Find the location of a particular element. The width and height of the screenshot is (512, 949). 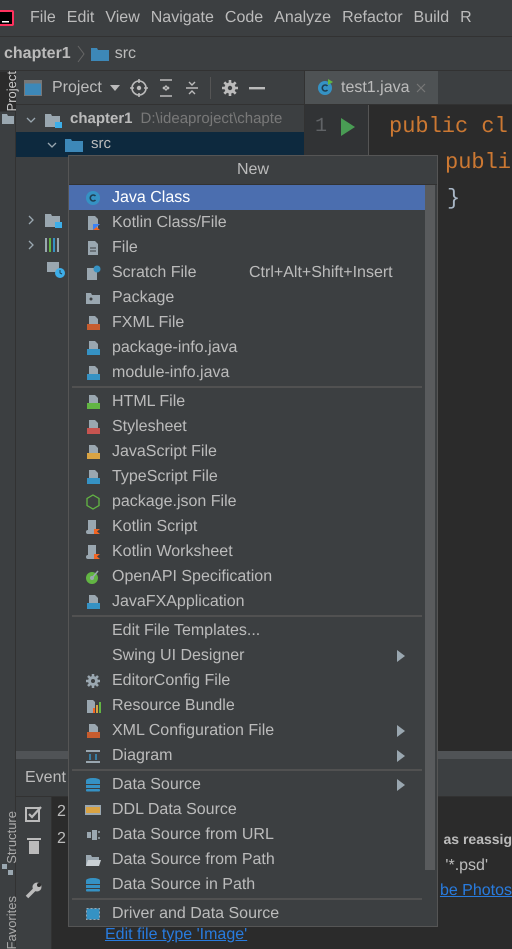

menu-item: Resource Bundle is located at coordinates (247, 705).